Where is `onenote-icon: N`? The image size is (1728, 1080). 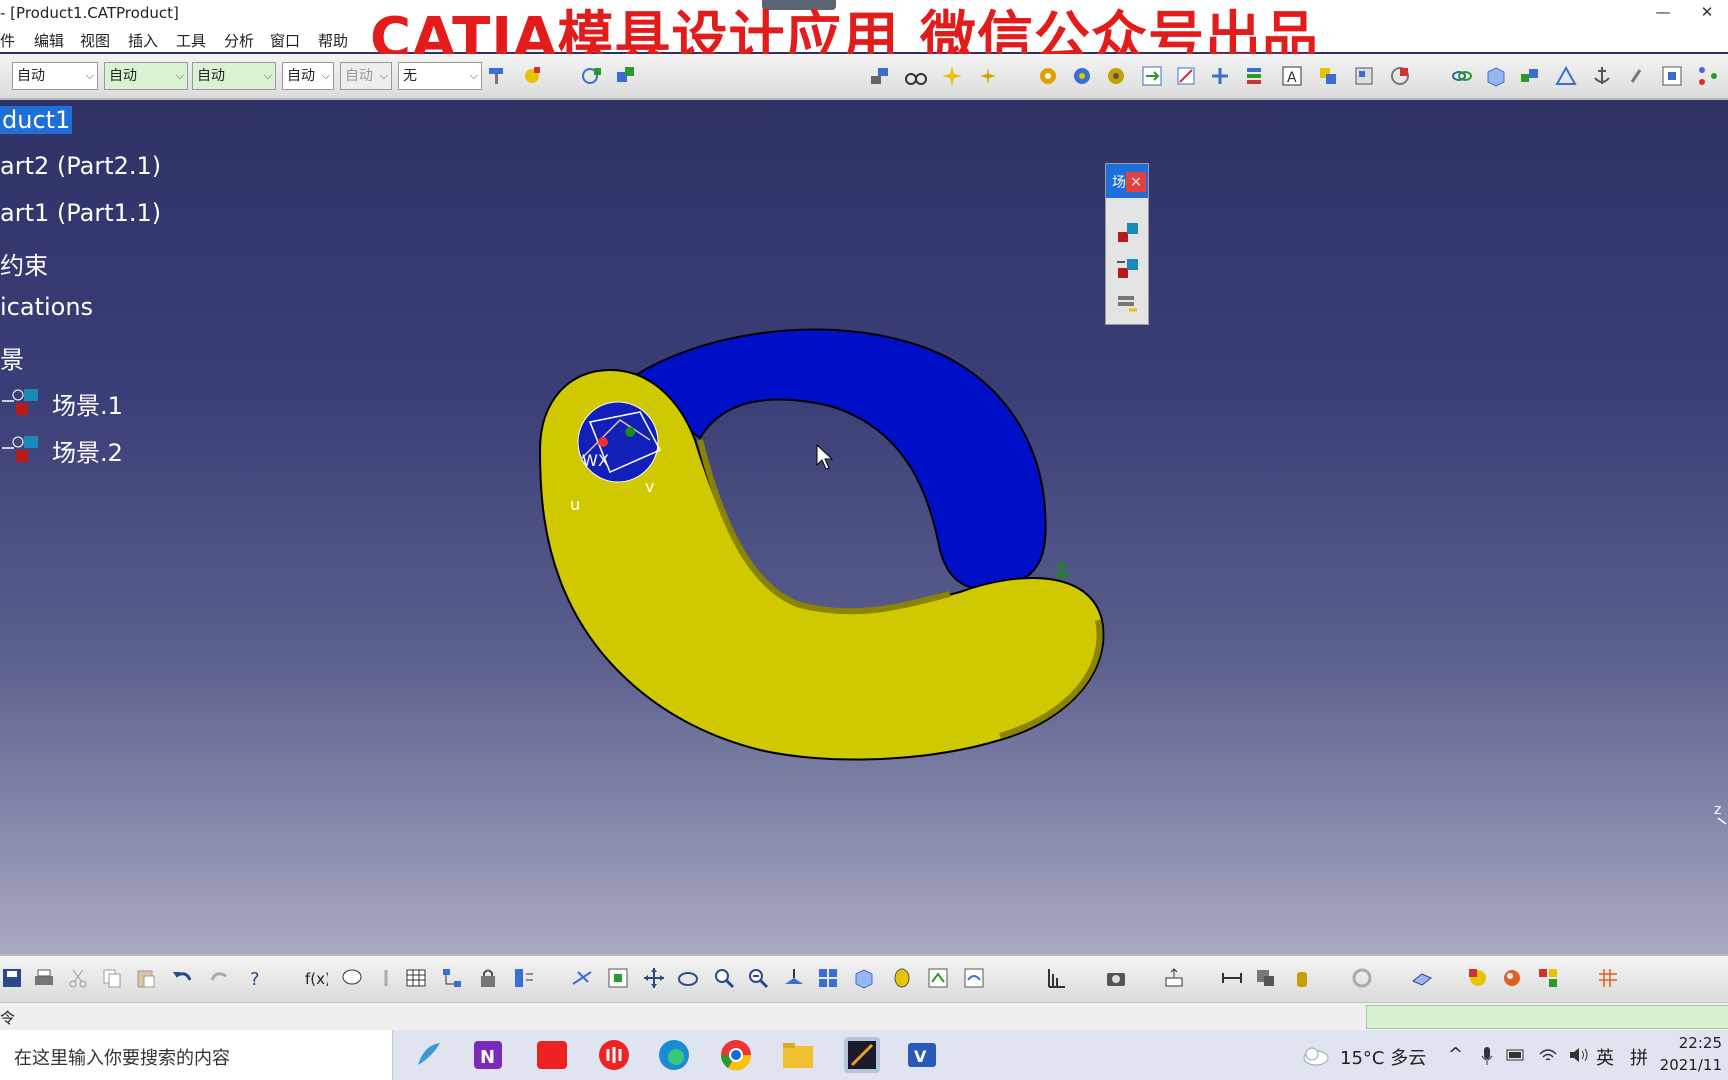 onenote-icon: N is located at coordinates (488, 1055).